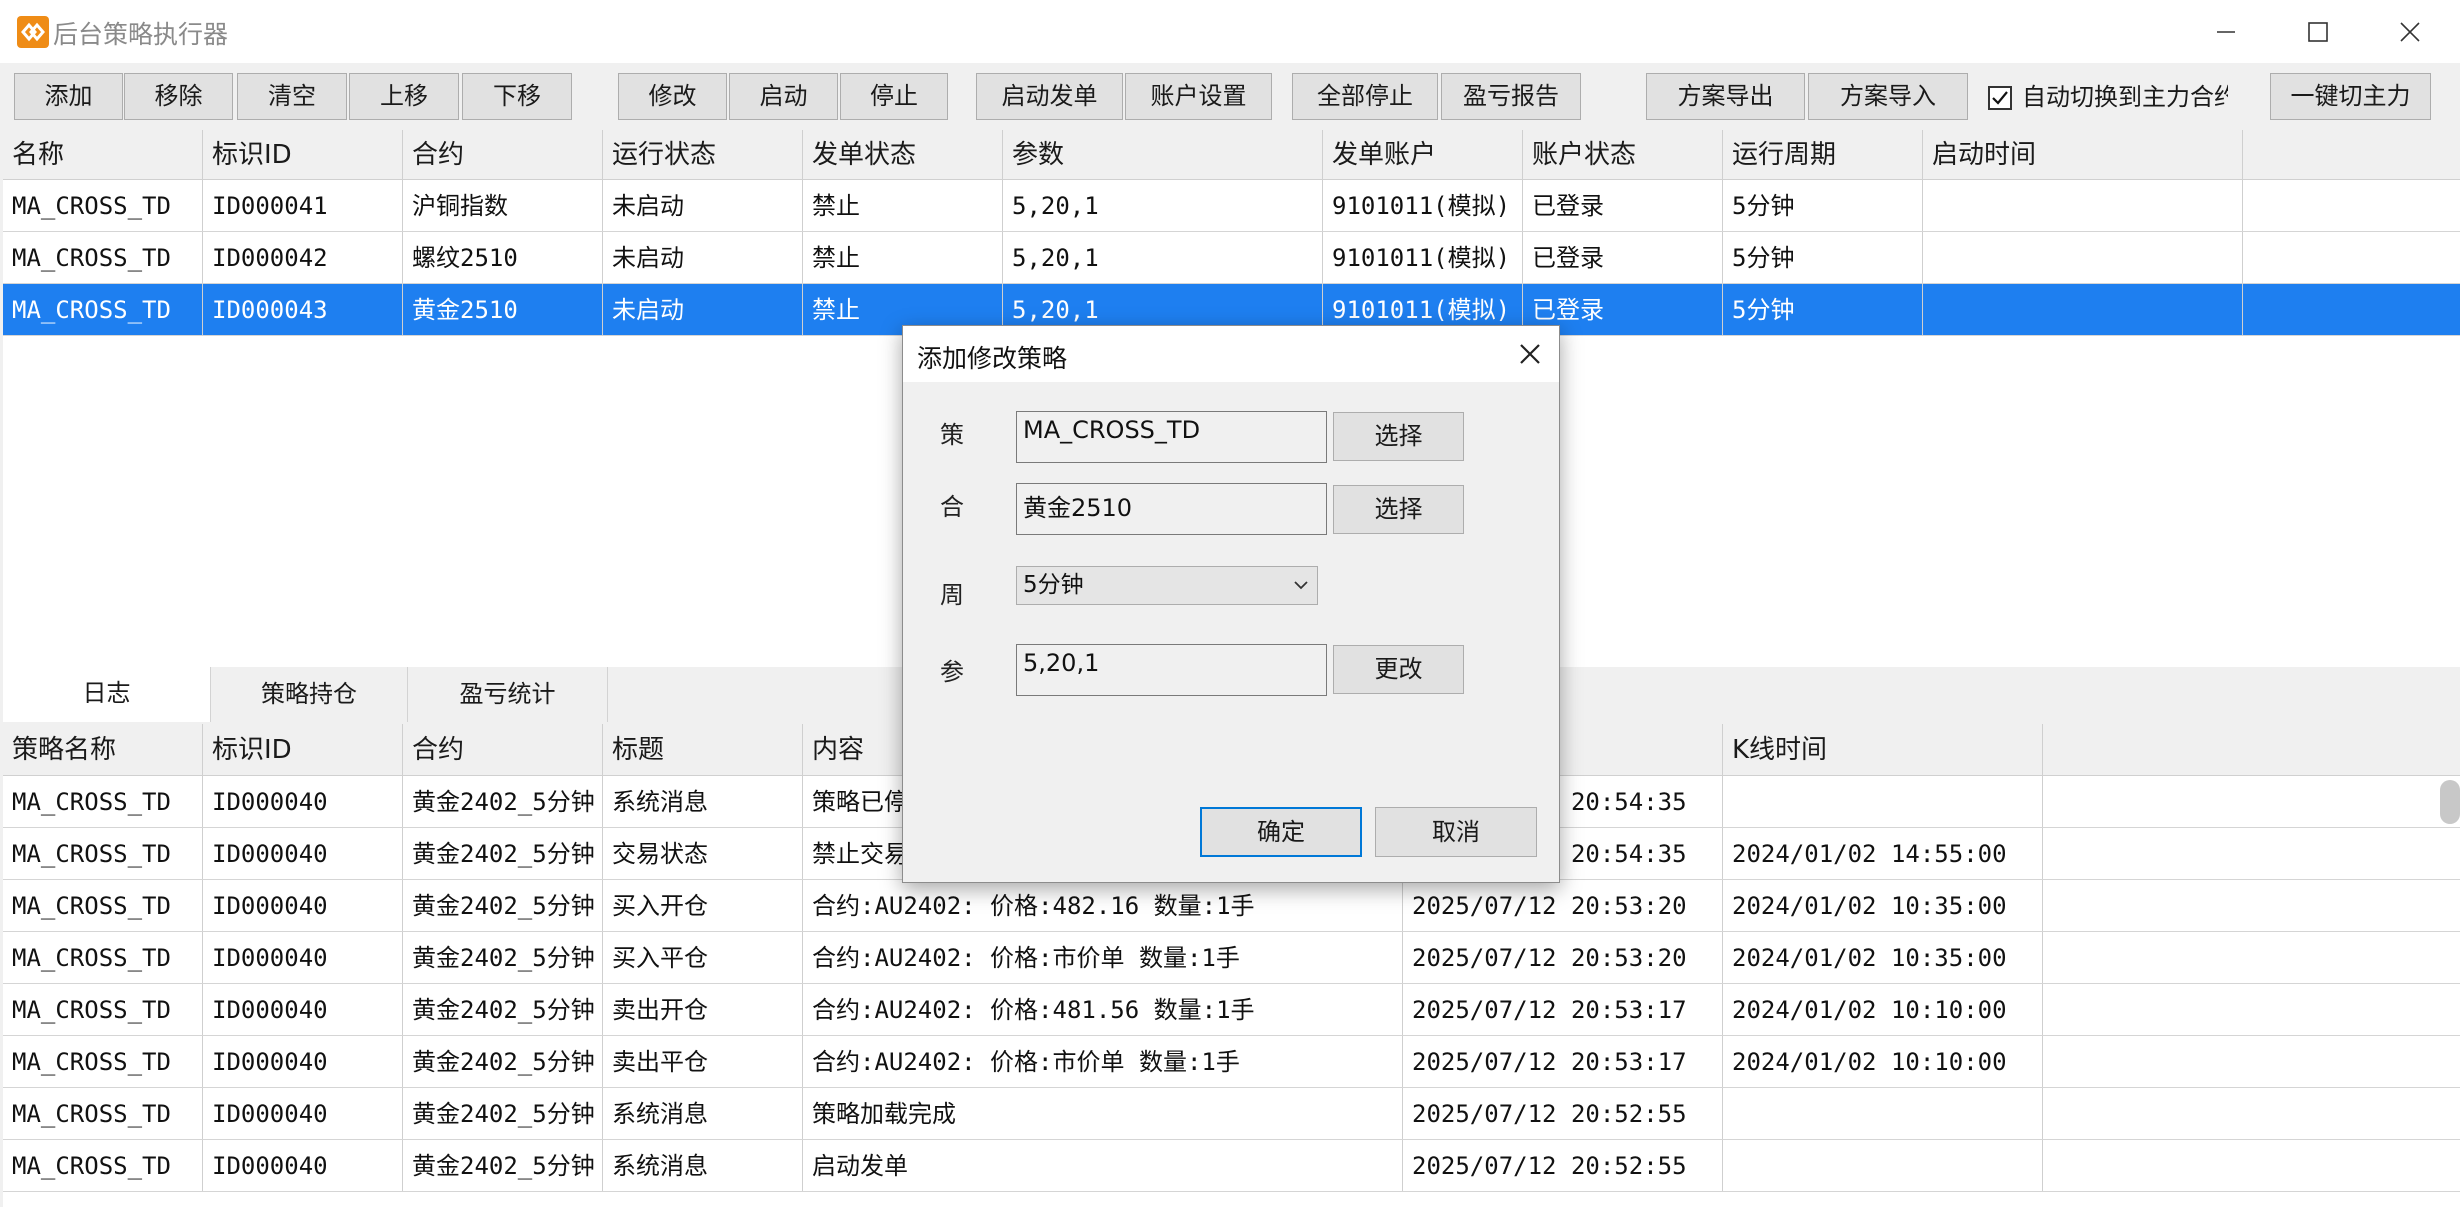  I want to click on column-header-log-contract: 合约, so click(503, 749).